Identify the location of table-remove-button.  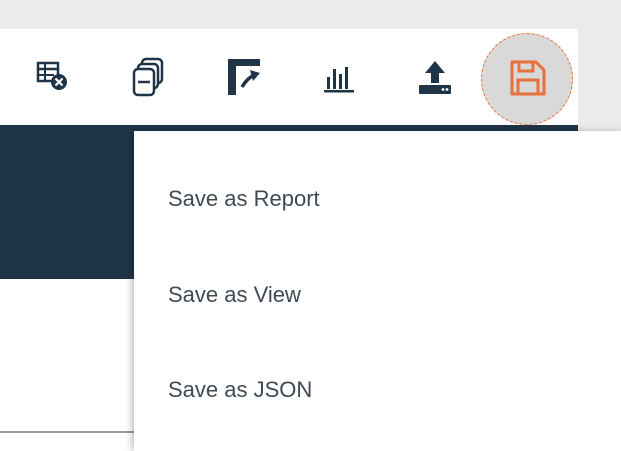
(52, 77).